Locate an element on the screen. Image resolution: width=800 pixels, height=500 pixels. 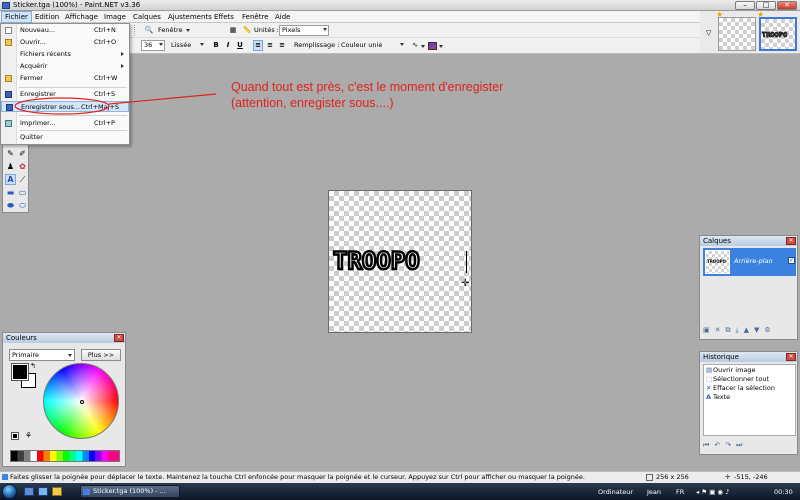
ruler-icon: 📏 is located at coordinates (247, 30).